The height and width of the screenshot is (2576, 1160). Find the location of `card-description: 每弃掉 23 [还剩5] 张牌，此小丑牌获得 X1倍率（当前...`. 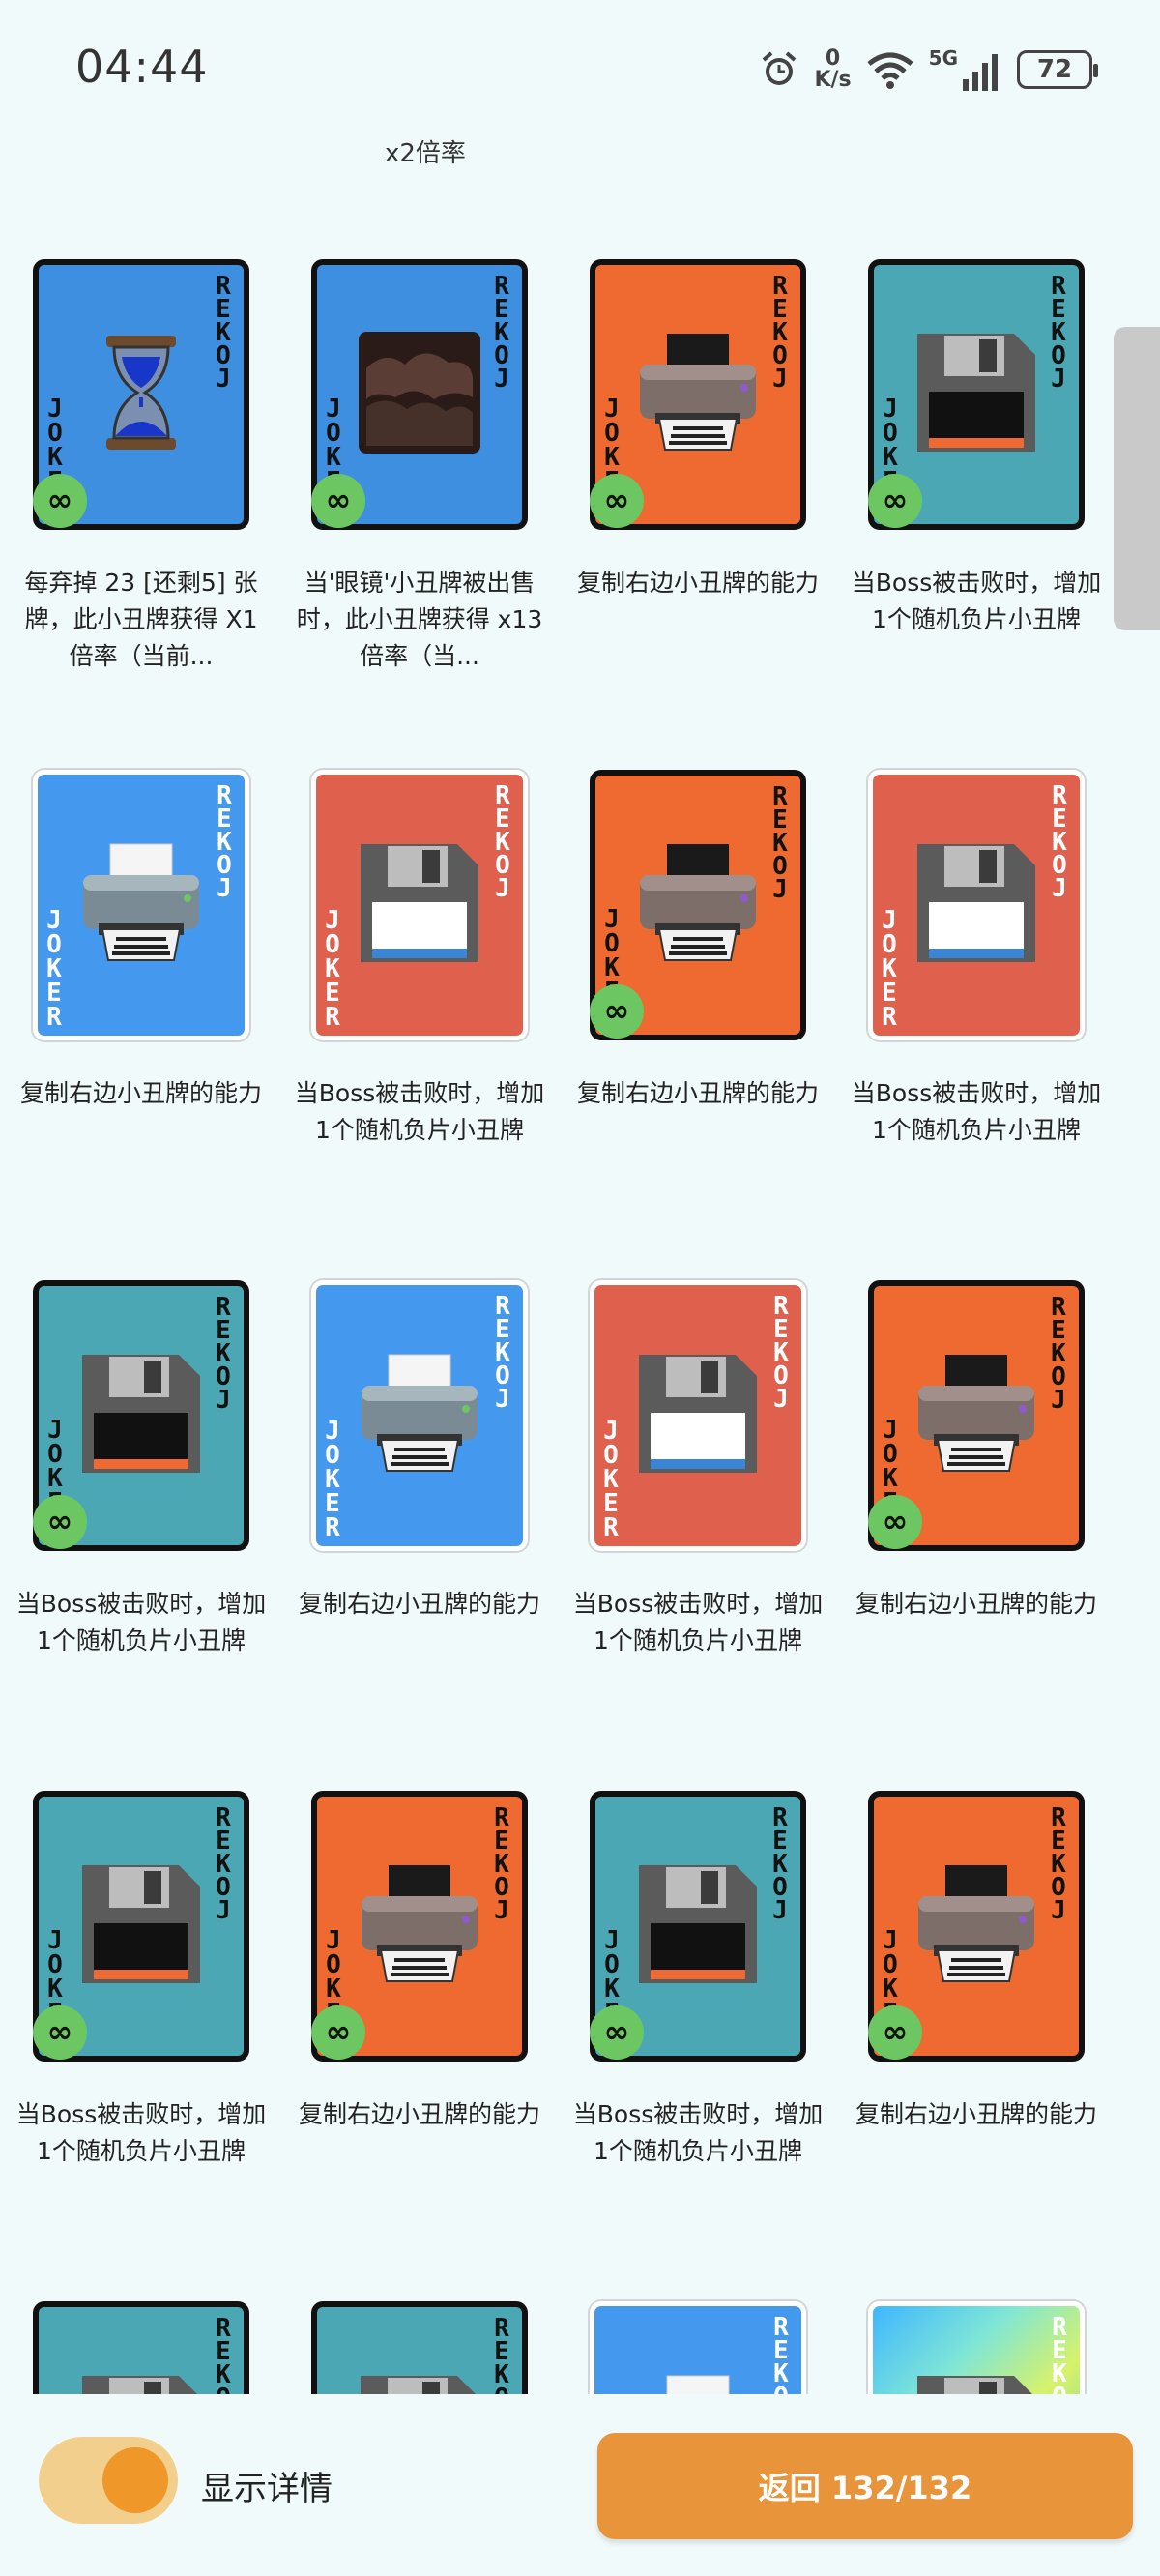

card-description: 每弃掉 23 [还剩5] 张牌，此小丑牌获得 X1倍率（当前... is located at coordinates (141, 619).